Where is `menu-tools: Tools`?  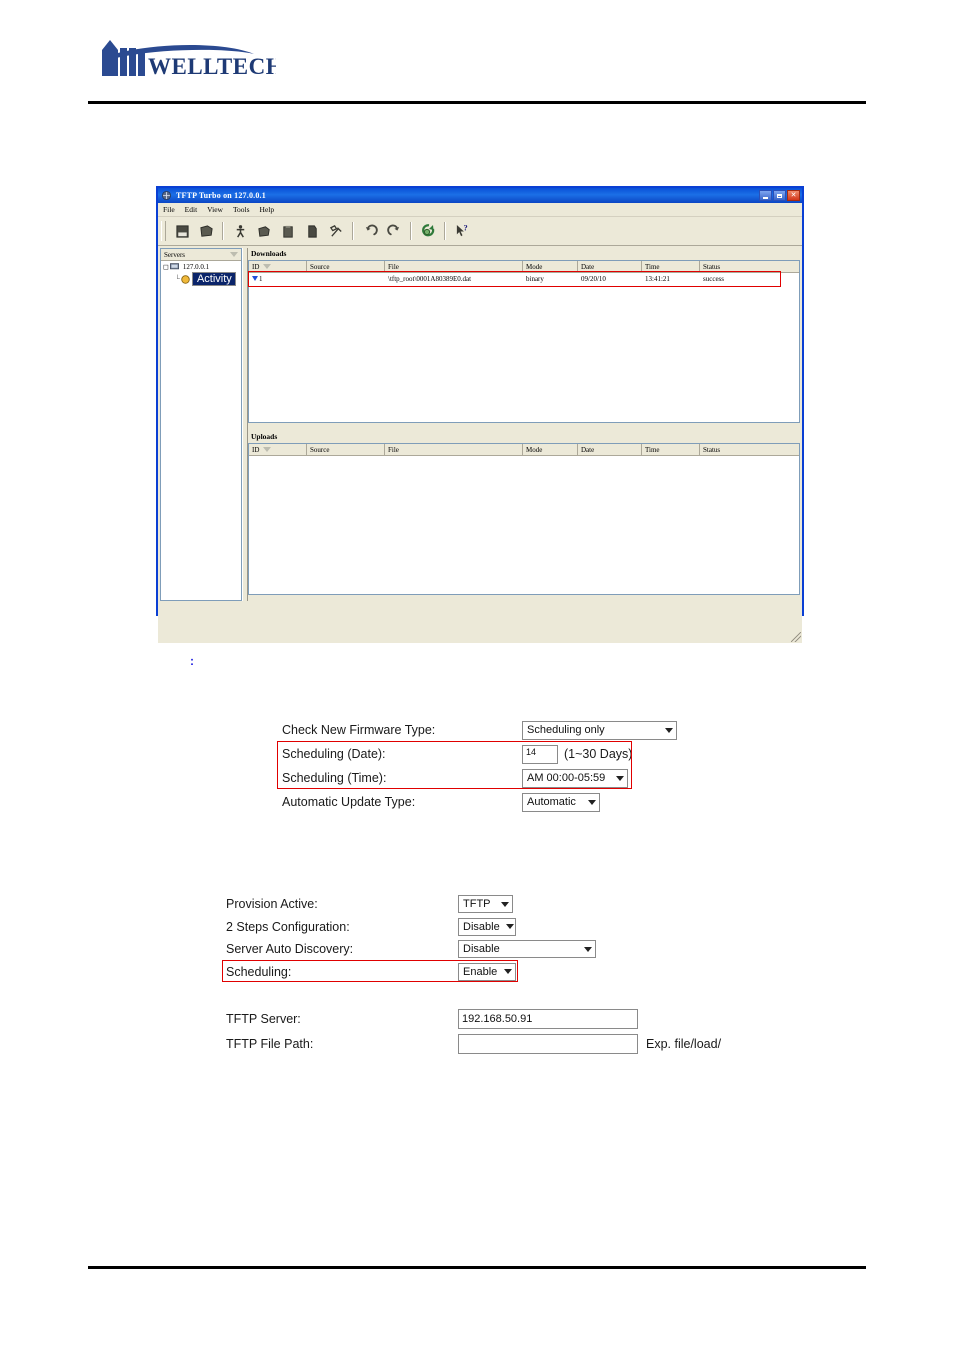
menu-tools: Tools is located at coordinates (241, 209).